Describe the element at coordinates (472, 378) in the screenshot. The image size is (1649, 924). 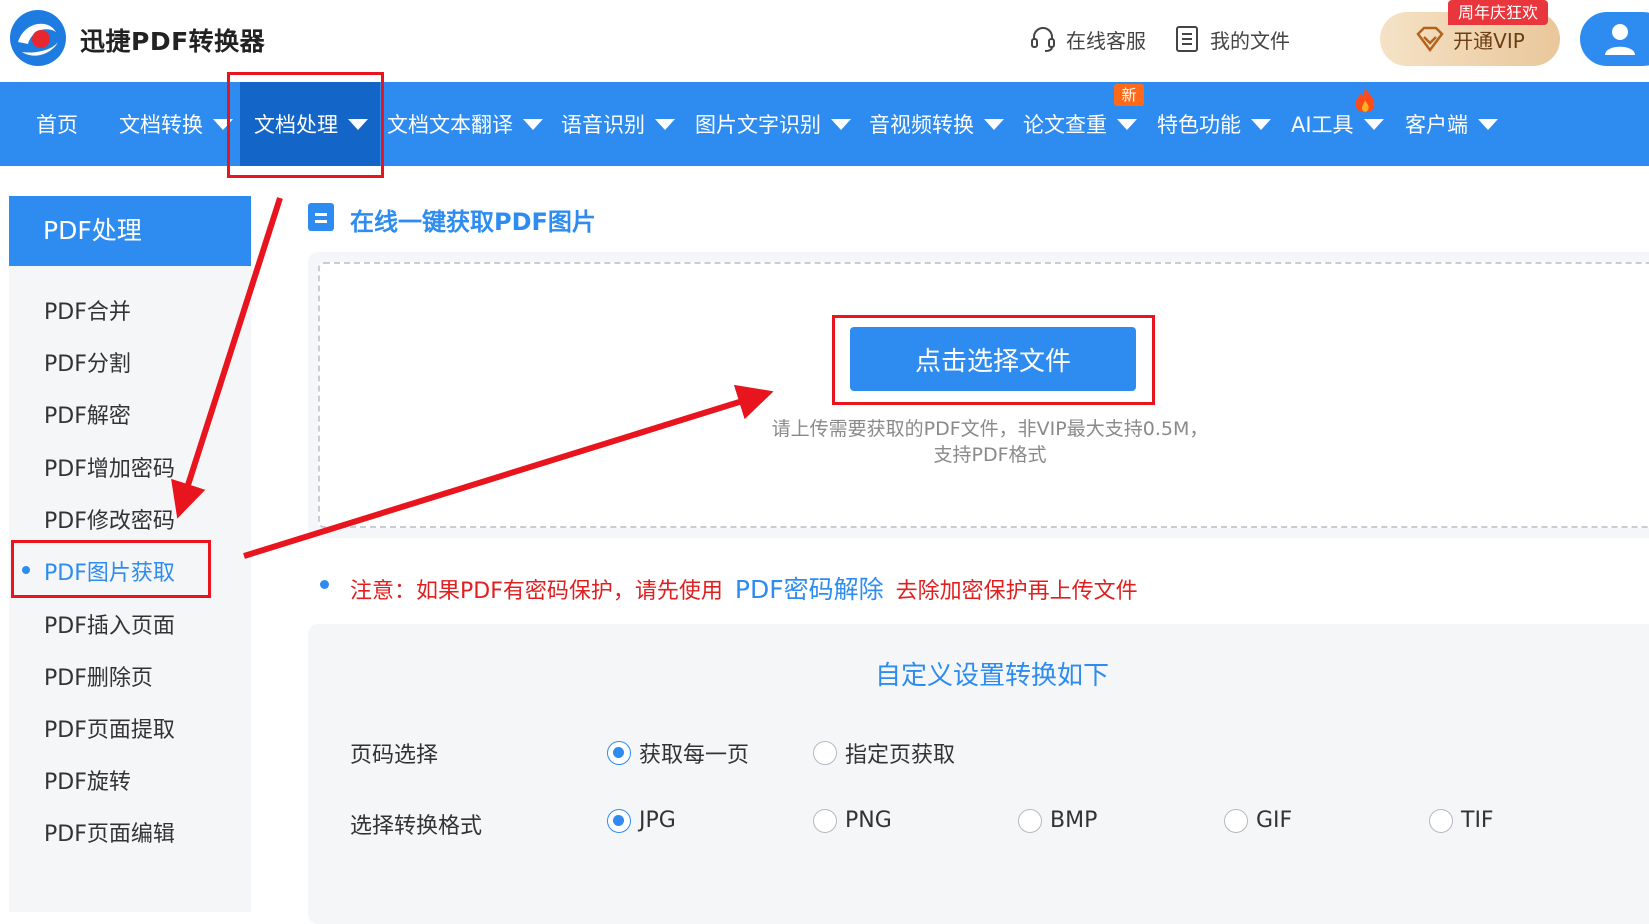
I see `annotation-arrows` at that location.